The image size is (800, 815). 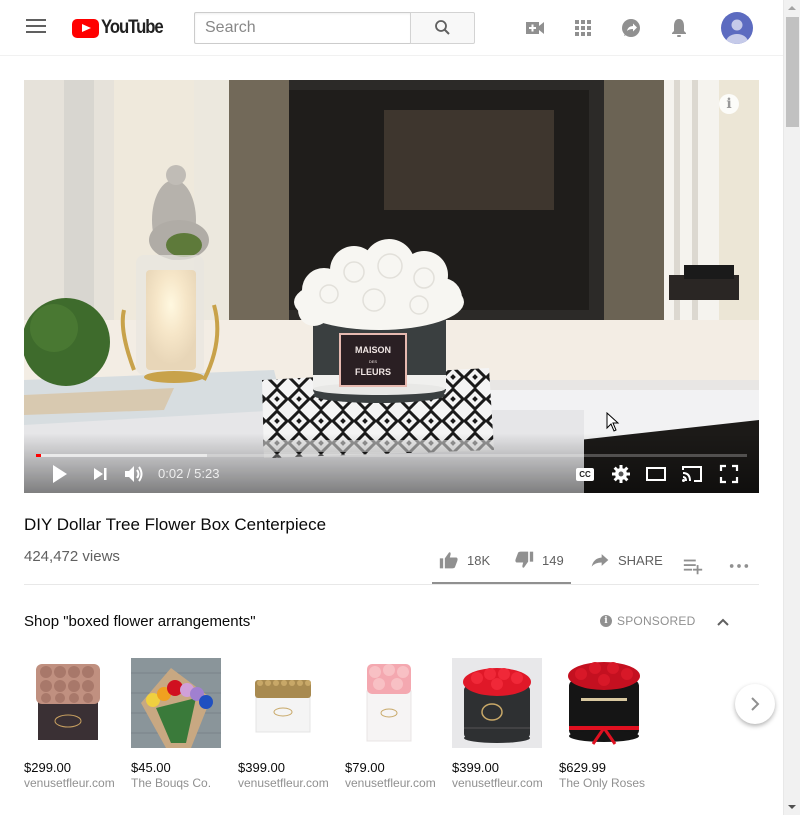 What do you see at coordinates (631, 28) in the screenshot?
I see `messages-icon` at bounding box center [631, 28].